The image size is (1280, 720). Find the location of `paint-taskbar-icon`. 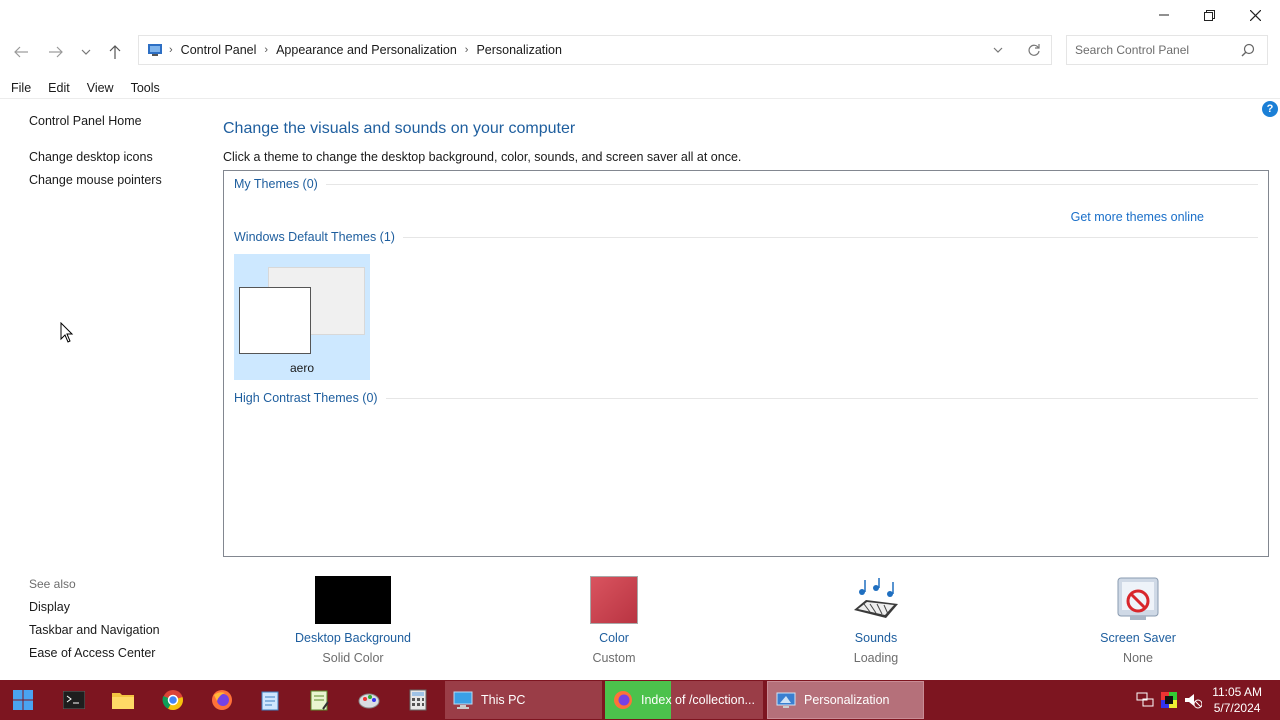

paint-taskbar-icon is located at coordinates (369, 700).